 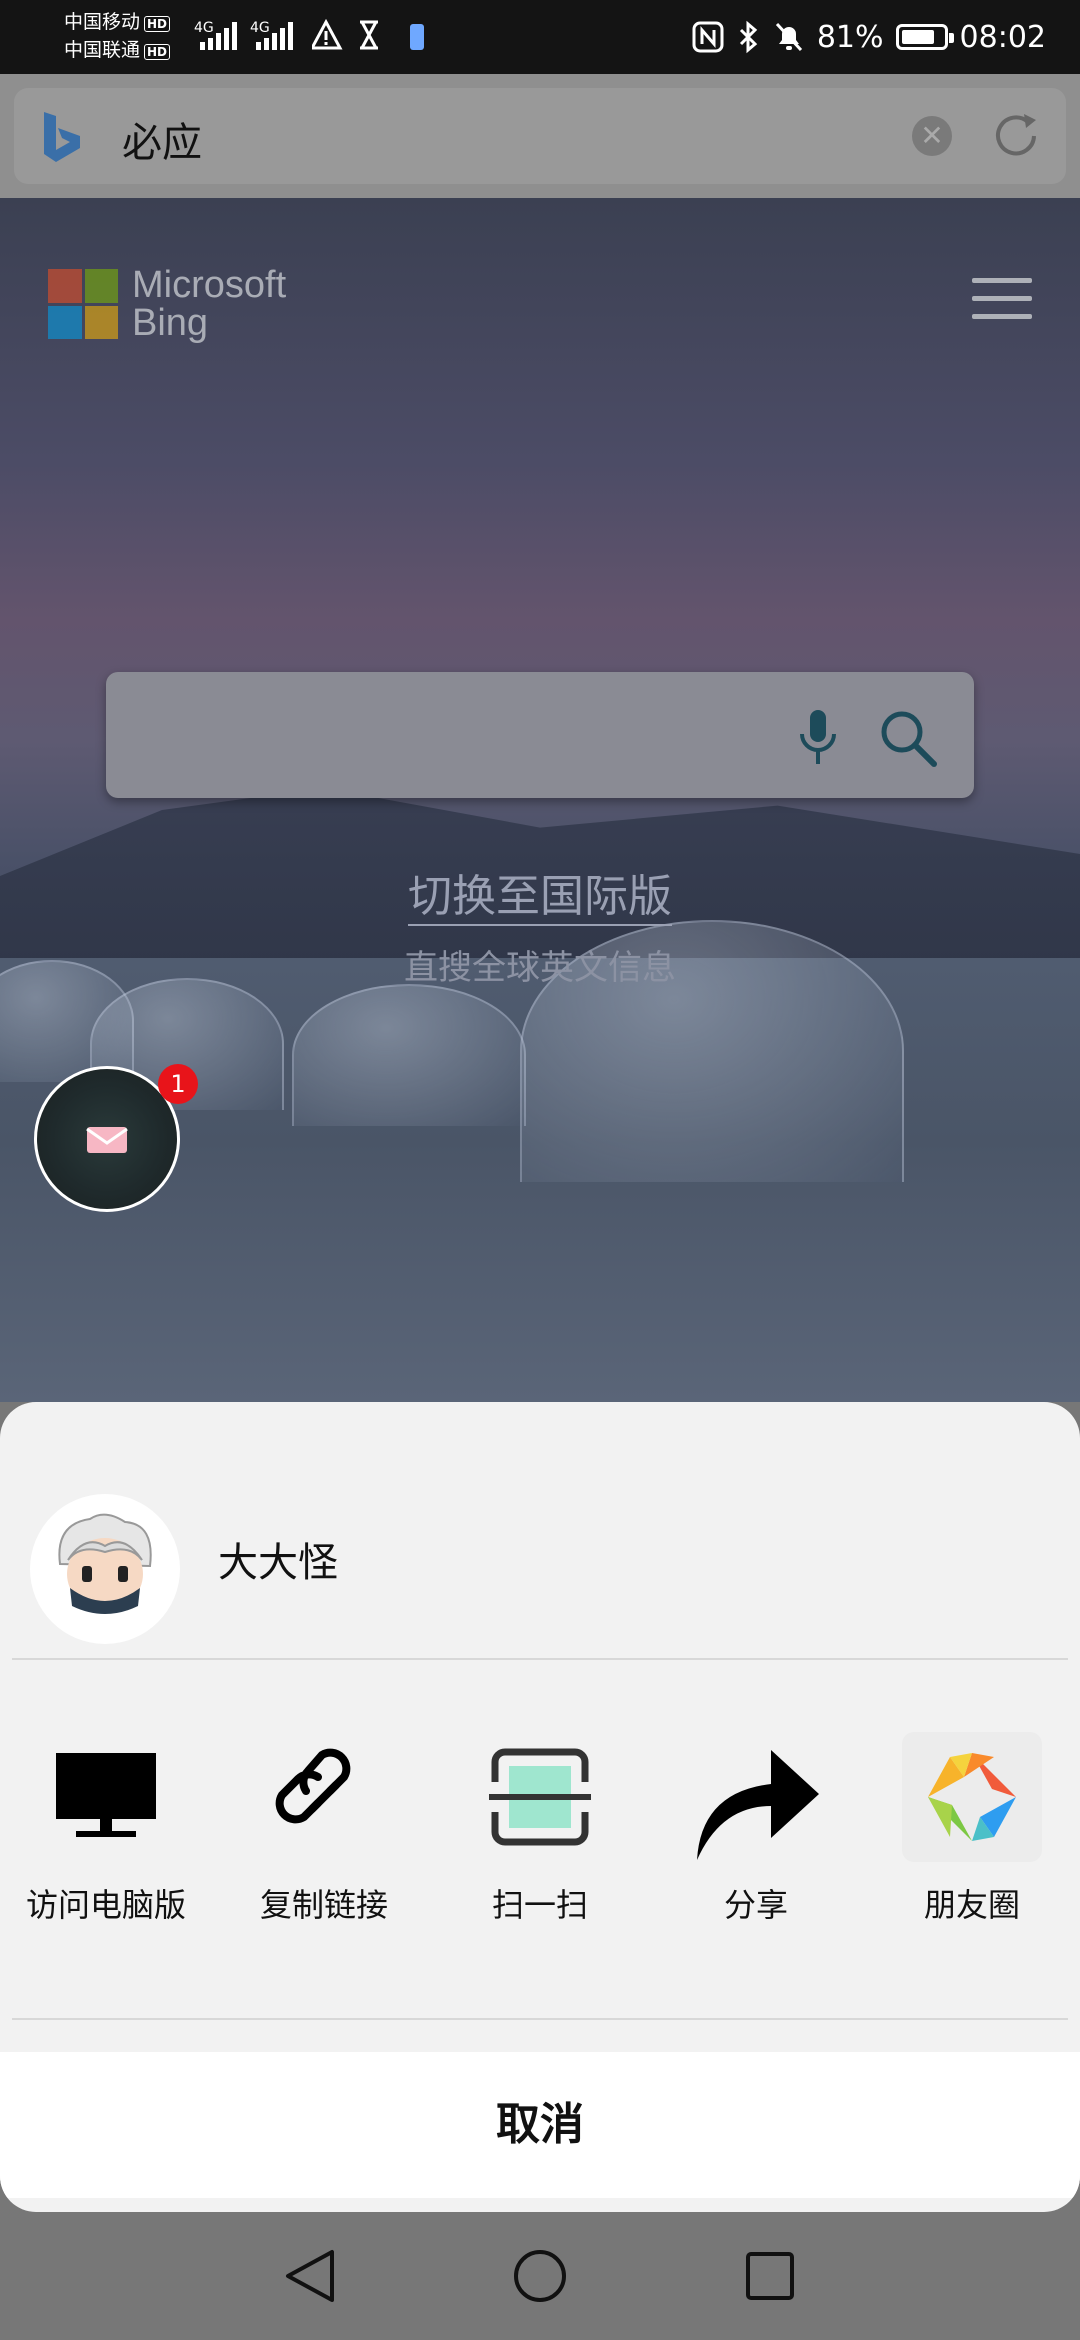 What do you see at coordinates (755, 1905) in the screenshot?
I see `action-label: 分享` at bounding box center [755, 1905].